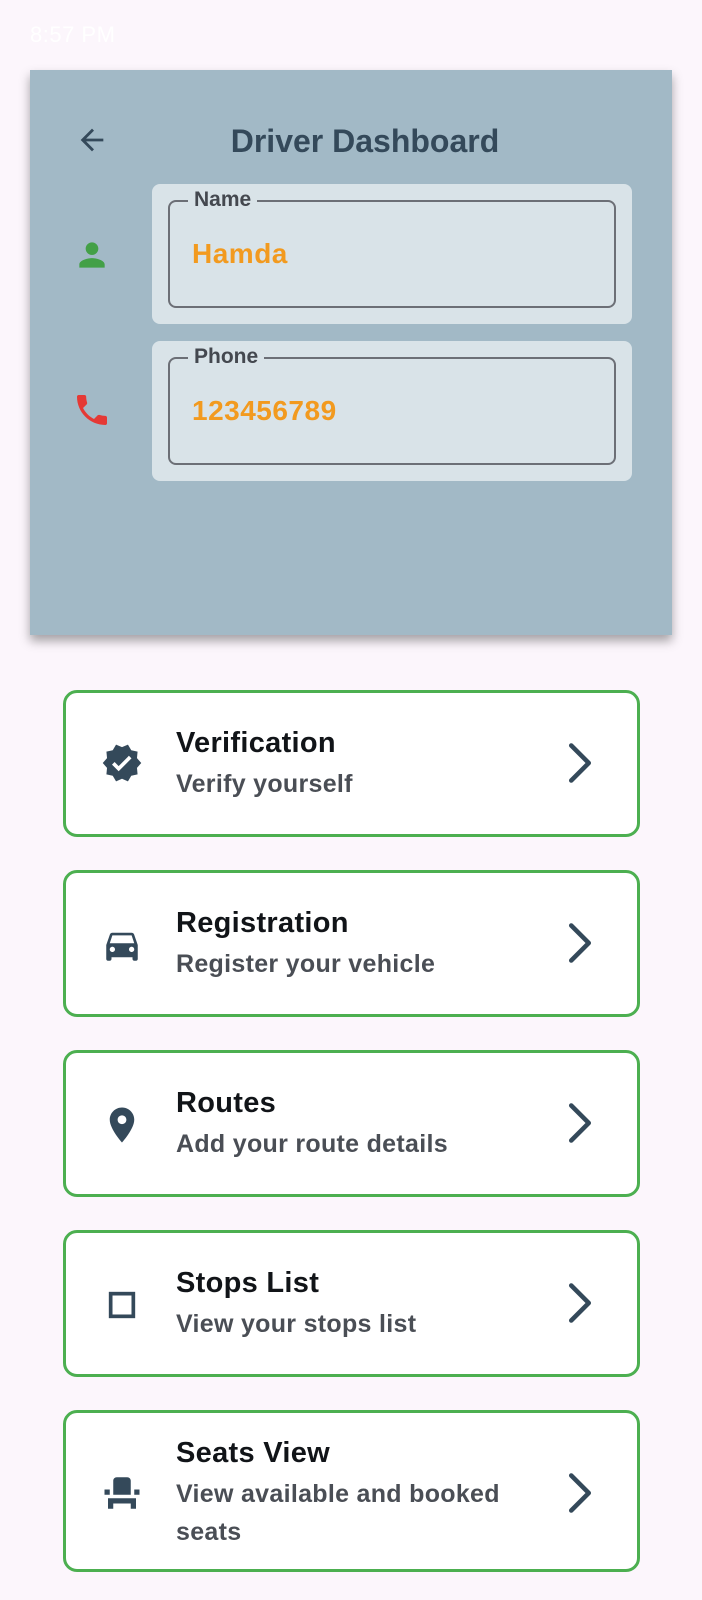  Describe the element at coordinates (240, 253) in the screenshot. I see `name-field-value: Hamda` at that location.